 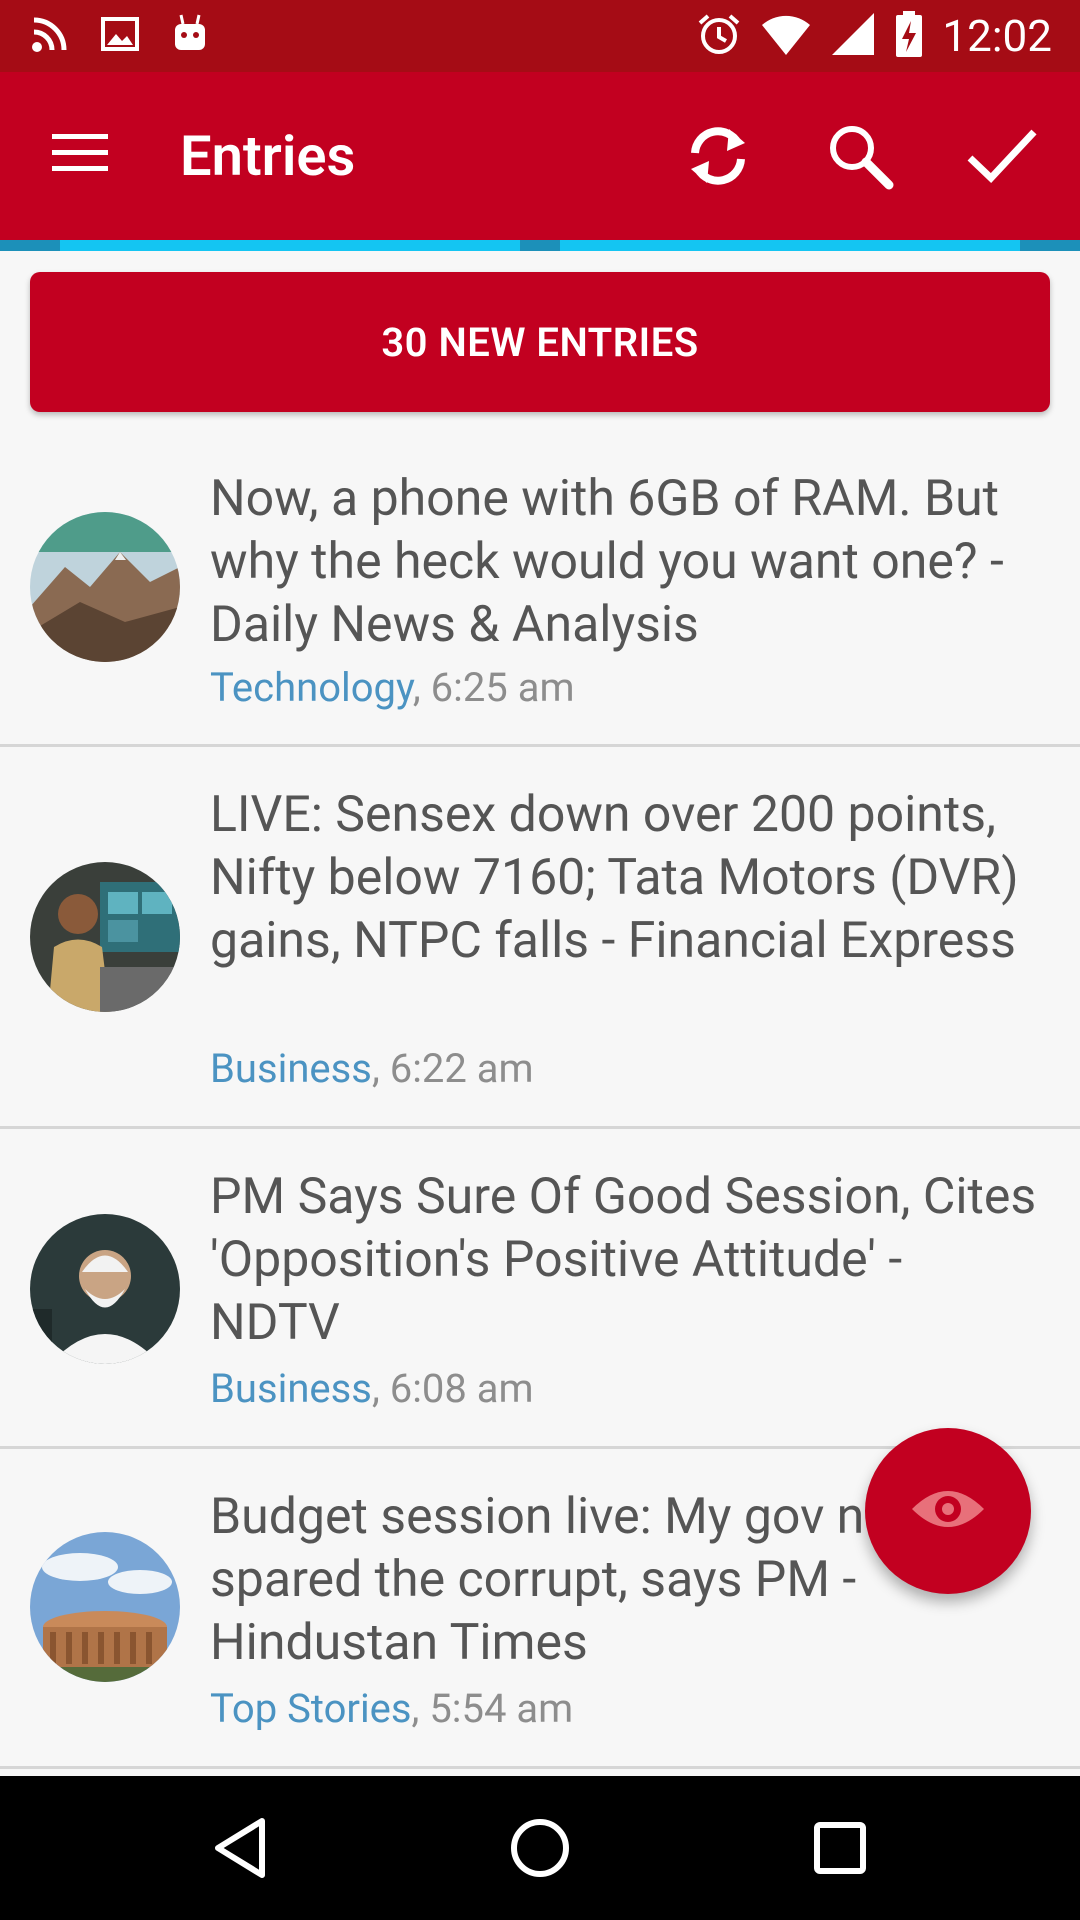 I want to click on entry-time: , 6:08 am, so click(x=452, y=1388).